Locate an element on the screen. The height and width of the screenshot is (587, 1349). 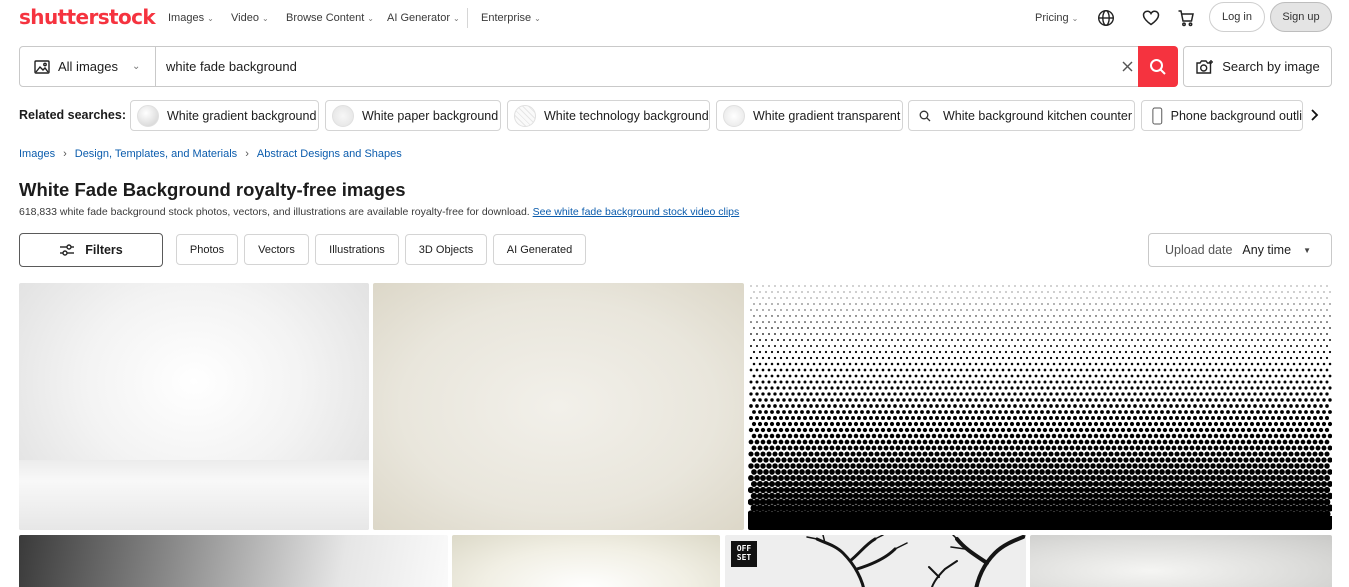
filter-illustrations: Illustrations is located at coordinates (357, 249).